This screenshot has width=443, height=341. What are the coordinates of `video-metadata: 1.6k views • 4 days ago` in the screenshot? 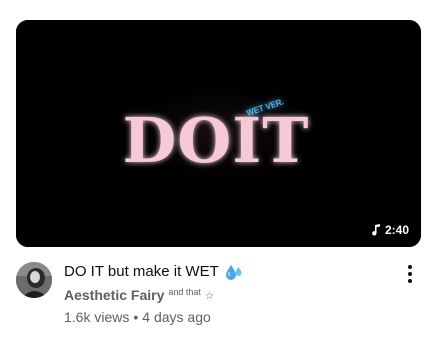 It's located at (137, 317).